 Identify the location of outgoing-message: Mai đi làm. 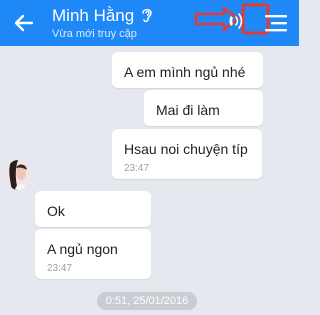
(203, 108).